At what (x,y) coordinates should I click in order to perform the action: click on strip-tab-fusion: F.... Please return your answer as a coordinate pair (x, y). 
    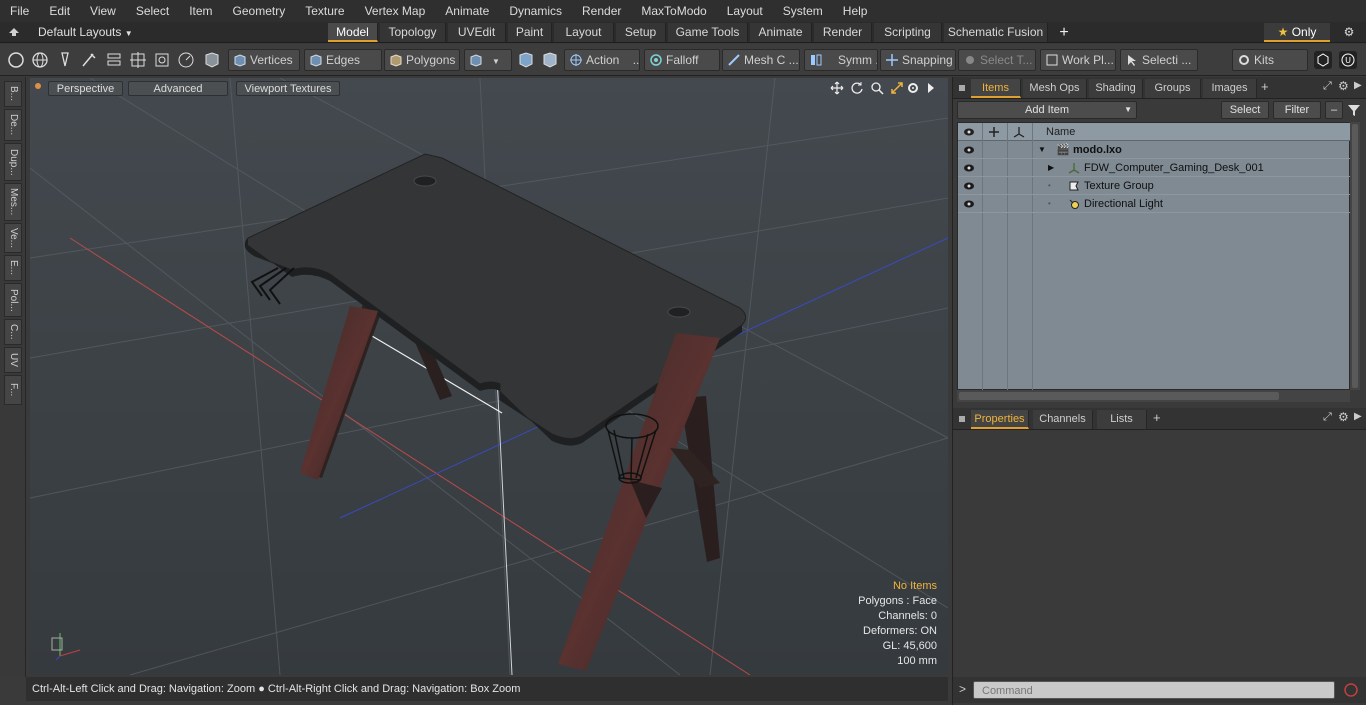
    Looking at the image, I should click on (13, 390).